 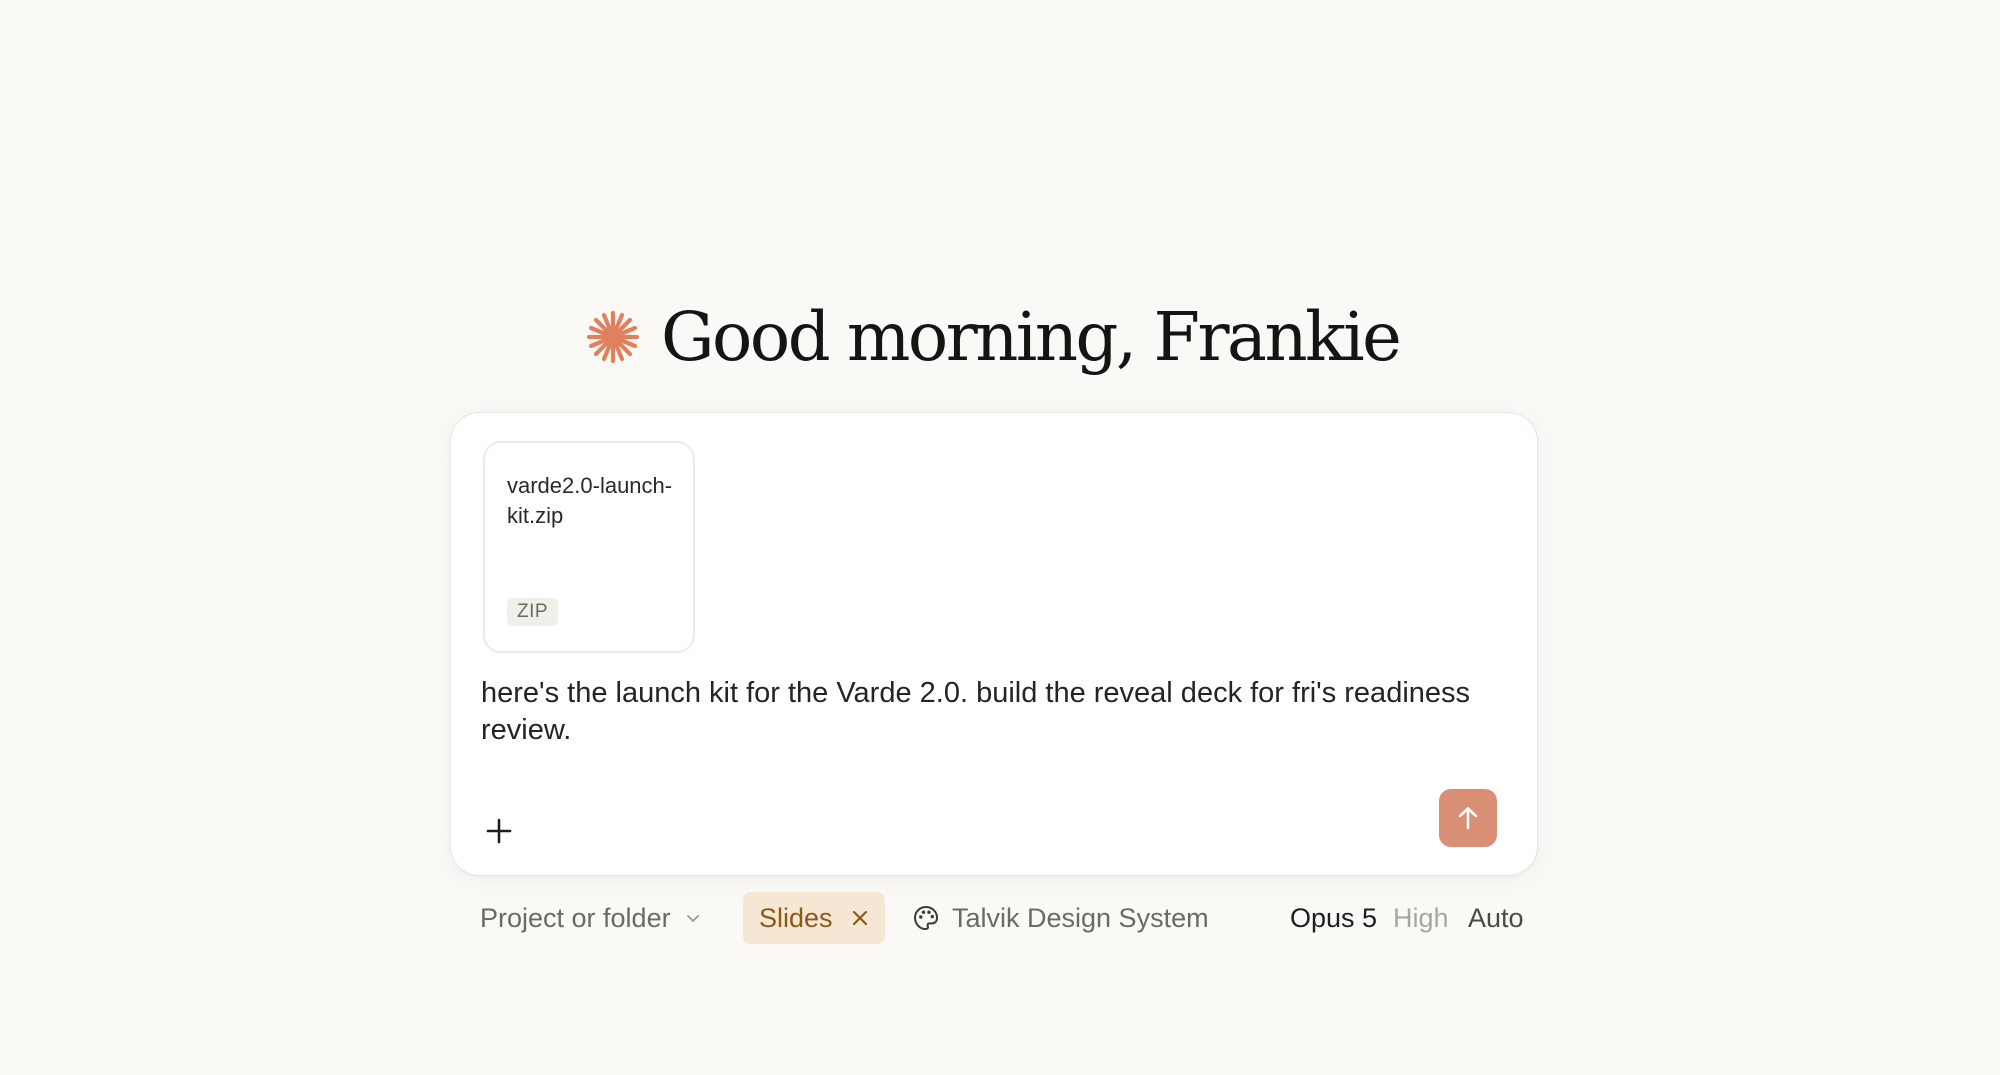 What do you see at coordinates (1421, 918) in the screenshot?
I see `effort-selector: High` at bounding box center [1421, 918].